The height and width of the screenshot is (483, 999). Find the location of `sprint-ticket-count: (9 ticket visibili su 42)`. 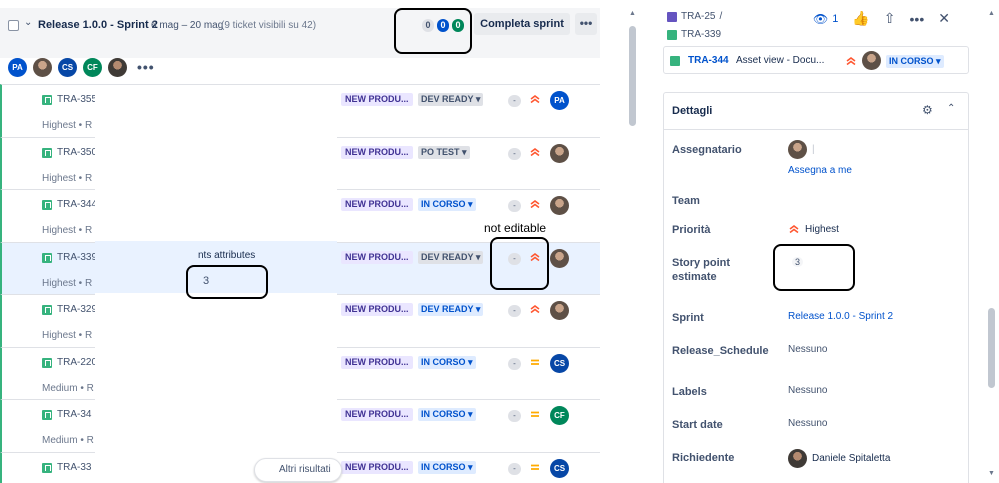

sprint-ticket-count: (9 ticket visibili su 42) is located at coordinates (269, 25).